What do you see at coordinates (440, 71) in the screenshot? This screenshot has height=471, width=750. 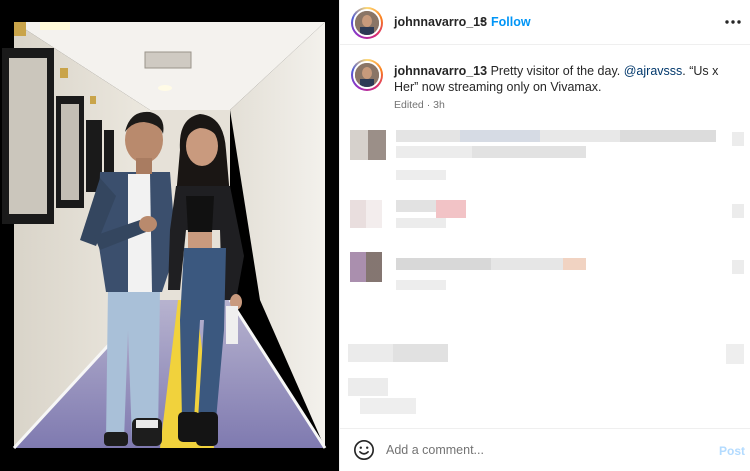 I see `caption-username: johnnavarro_13` at bounding box center [440, 71].